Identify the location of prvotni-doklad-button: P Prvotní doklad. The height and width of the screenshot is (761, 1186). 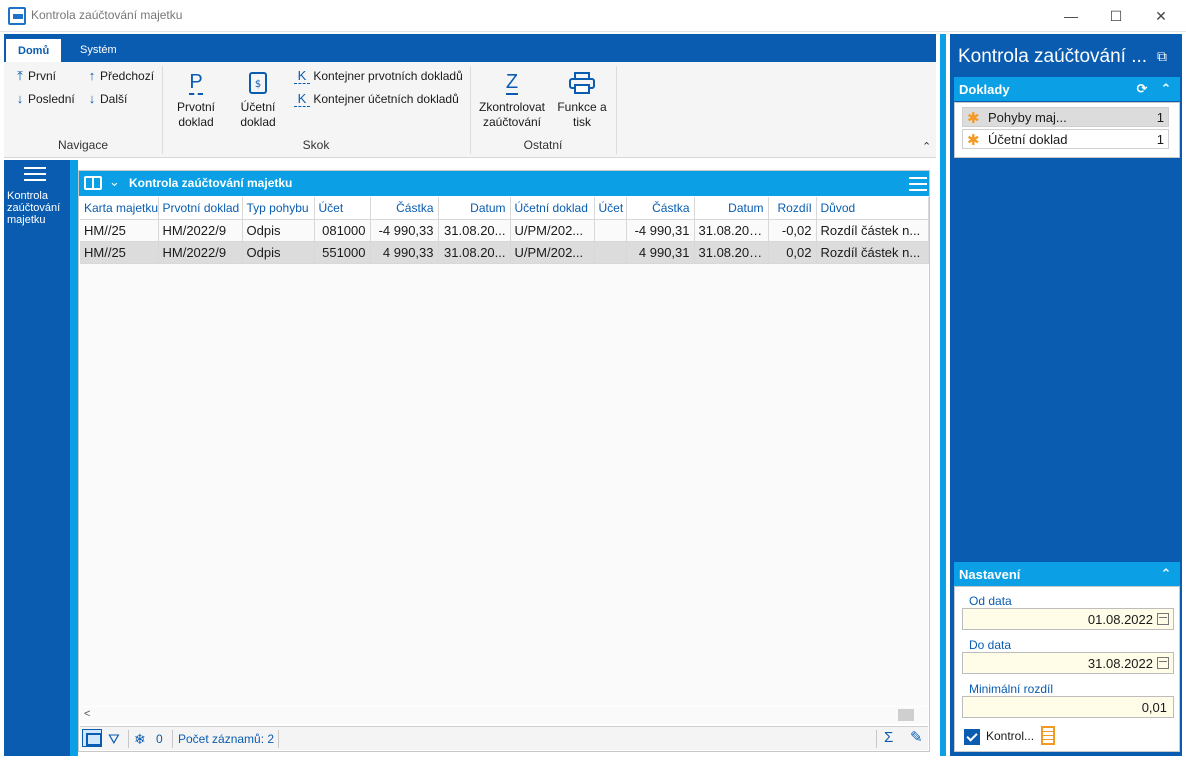
(196, 98).